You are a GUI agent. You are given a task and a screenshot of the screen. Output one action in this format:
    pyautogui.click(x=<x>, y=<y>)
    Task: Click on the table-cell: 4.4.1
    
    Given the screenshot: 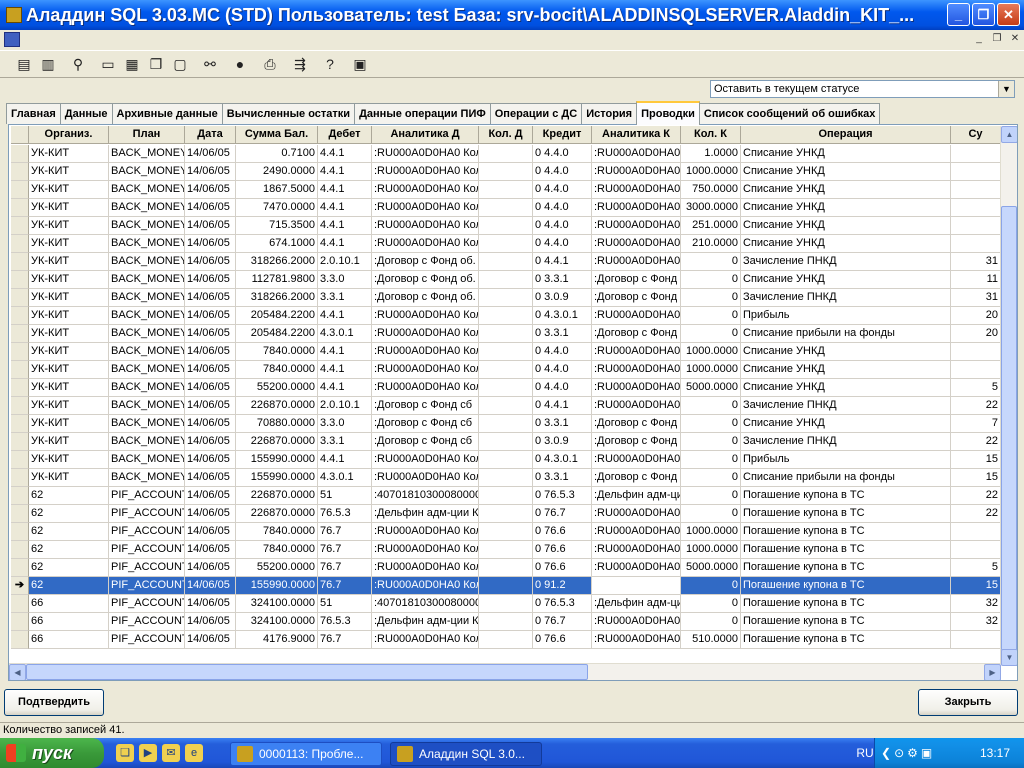 What is the action you would take?
    pyautogui.click(x=345, y=190)
    